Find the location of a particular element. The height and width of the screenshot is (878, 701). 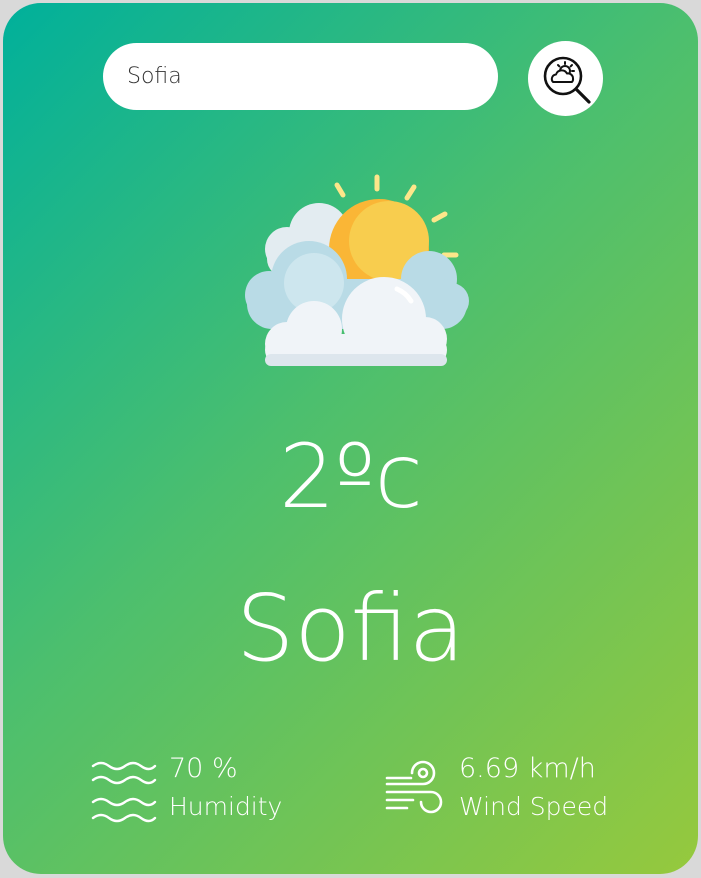

wind-detail: 6.69 km/h Wind Speed is located at coordinates (495, 789).